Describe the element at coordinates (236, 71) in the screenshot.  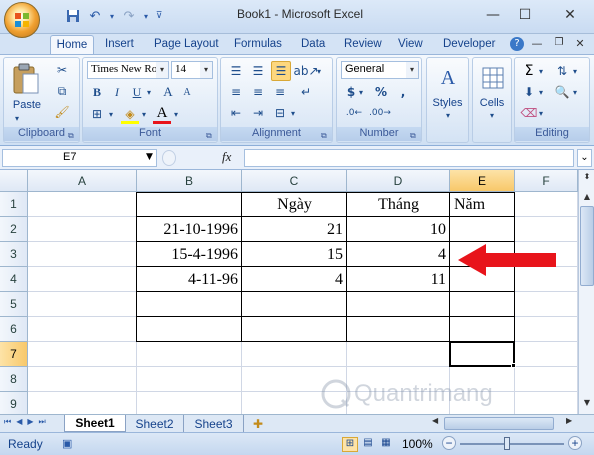
I see `align-top-icon: ☰` at that location.